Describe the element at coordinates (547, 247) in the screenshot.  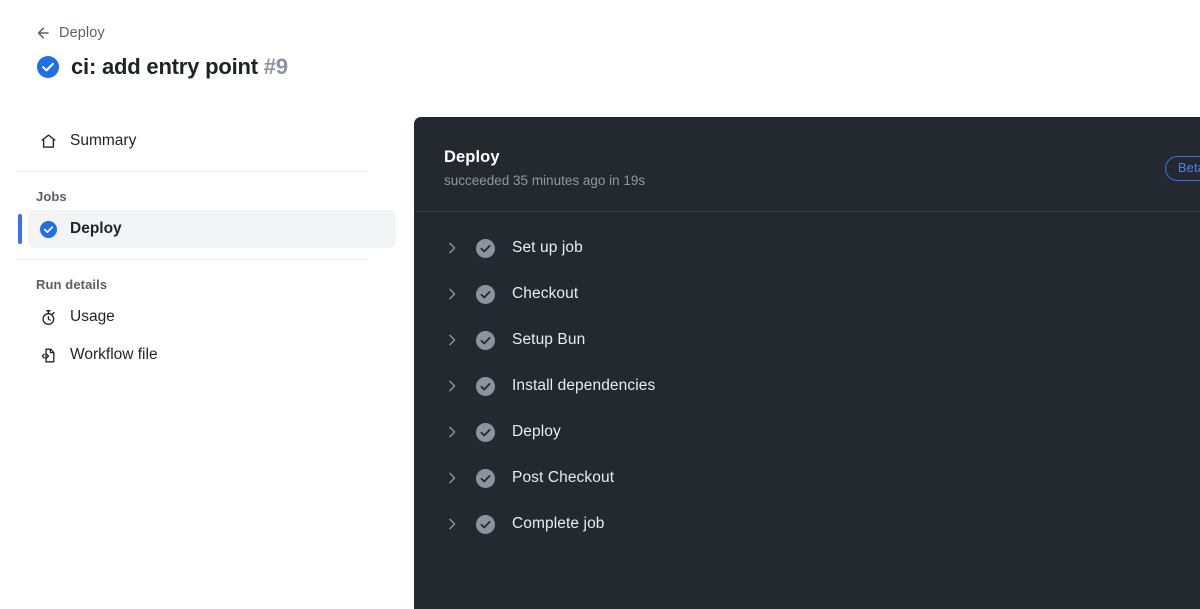
I see `job-step-label: Set up job` at that location.